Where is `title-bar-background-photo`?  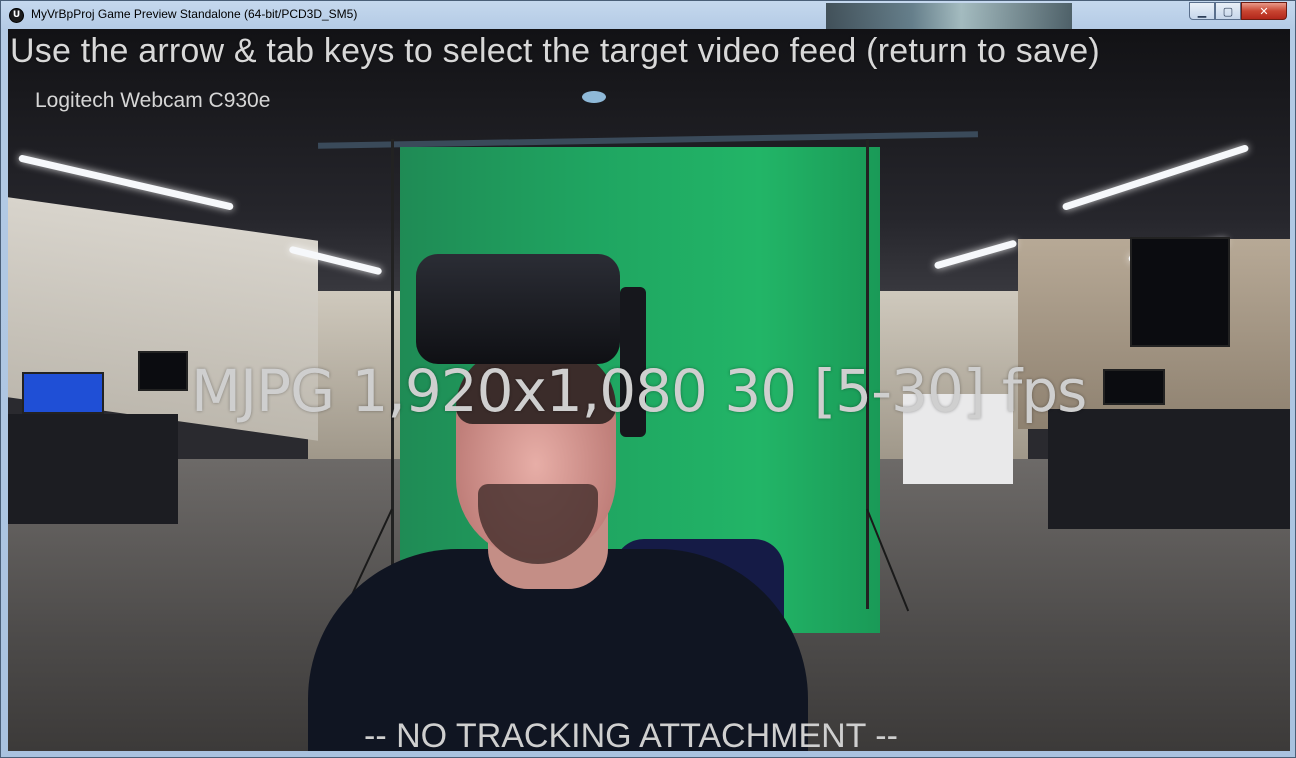
title-bar-background-photo is located at coordinates (949, 16).